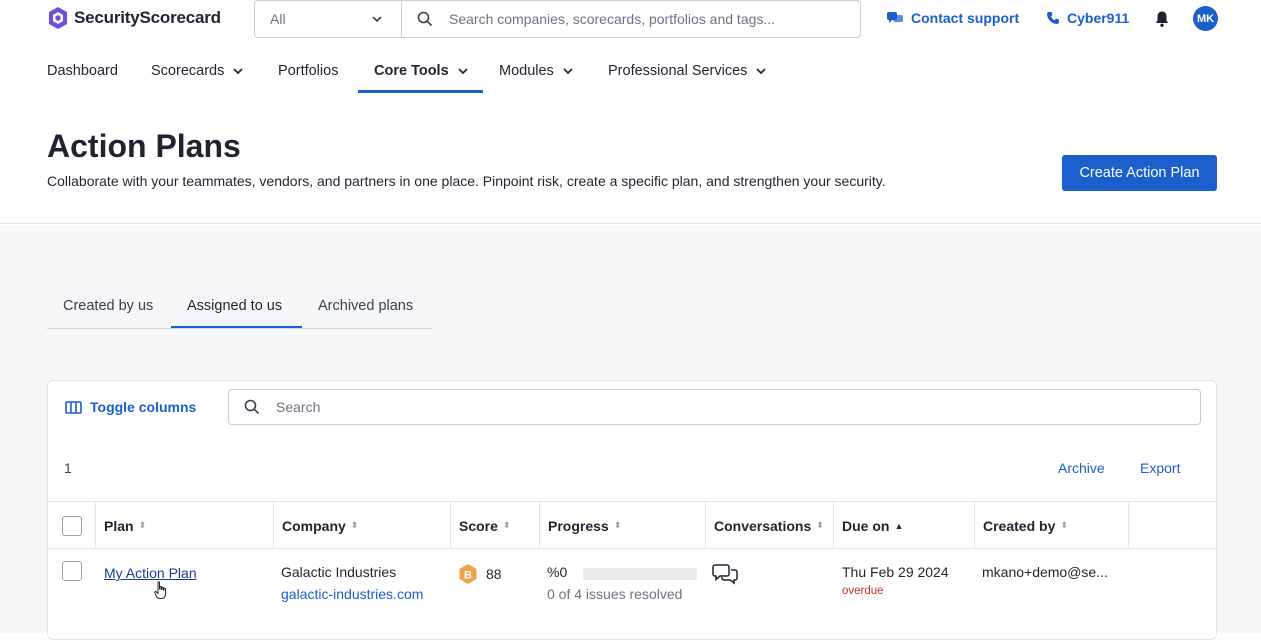 This screenshot has height=640, width=1261. I want to click on brand-logo-icon, so click(58, 18).